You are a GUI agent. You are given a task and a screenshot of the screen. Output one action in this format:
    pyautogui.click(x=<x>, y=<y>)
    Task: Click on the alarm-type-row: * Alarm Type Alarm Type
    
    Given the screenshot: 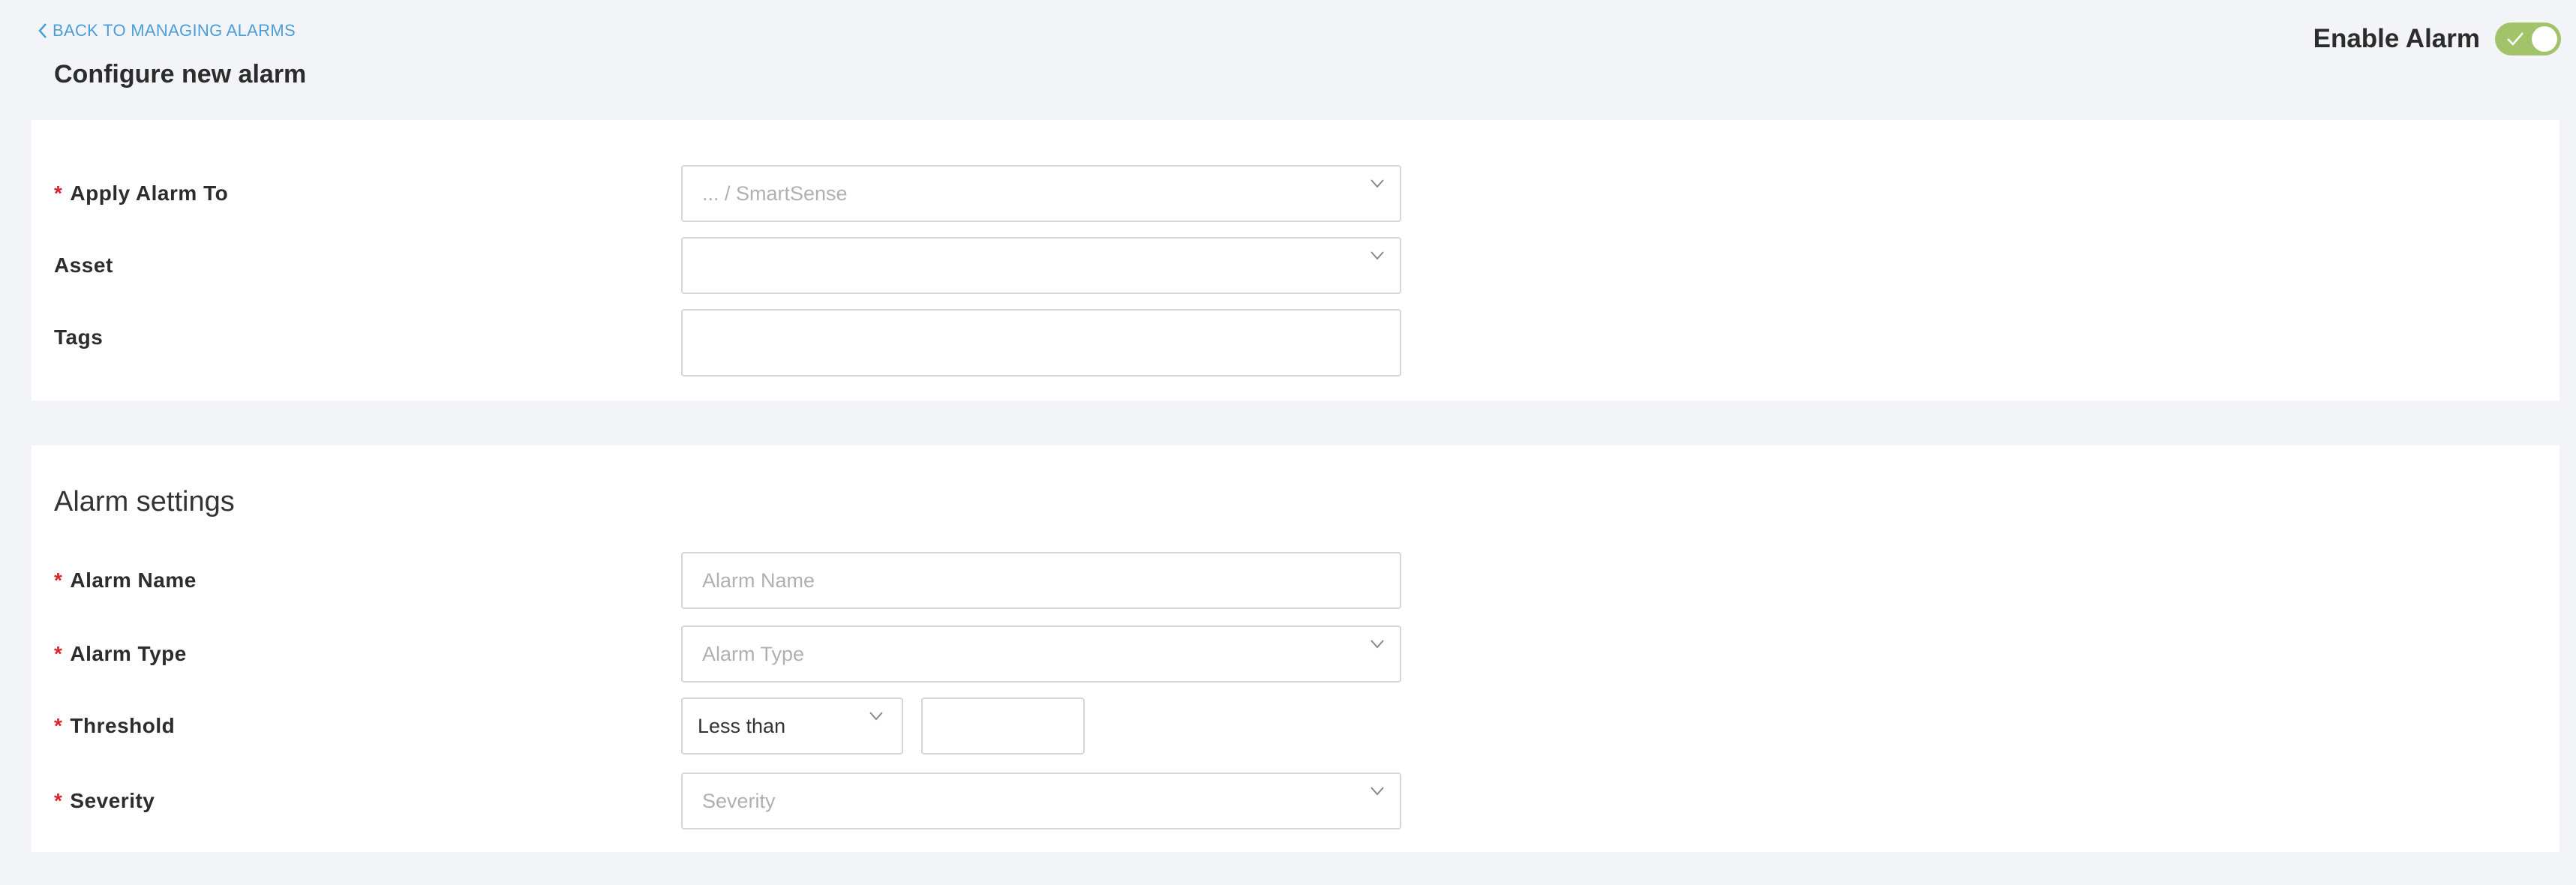 What is the action you would take?
    pyautogui.click(x=1295, y=654)
    